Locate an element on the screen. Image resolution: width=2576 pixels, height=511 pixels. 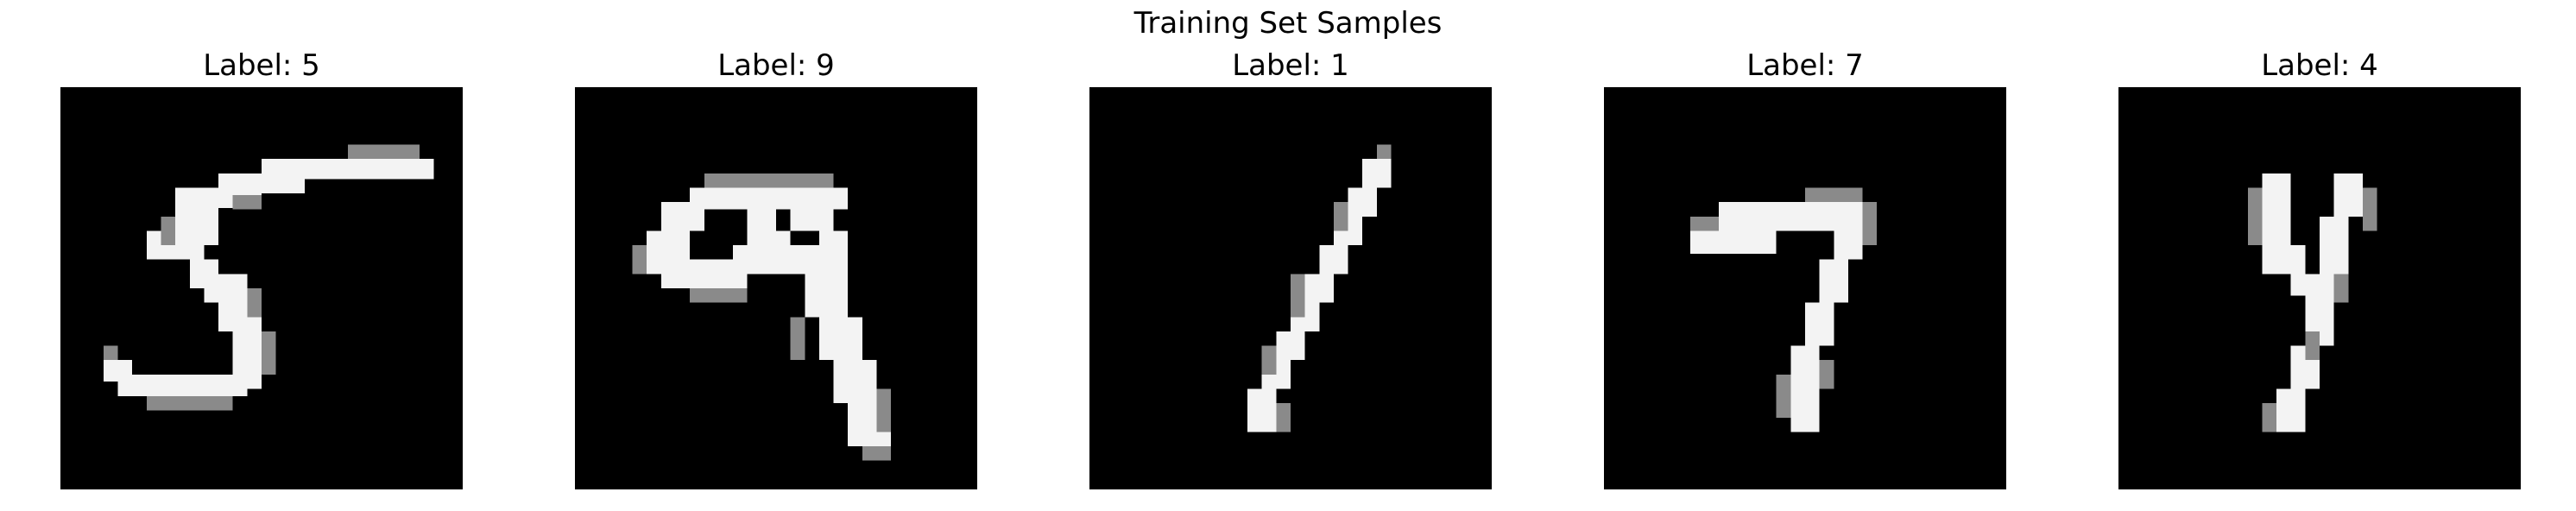
sample-panel-1: Label: 5 is located at coordinates (261, 269).